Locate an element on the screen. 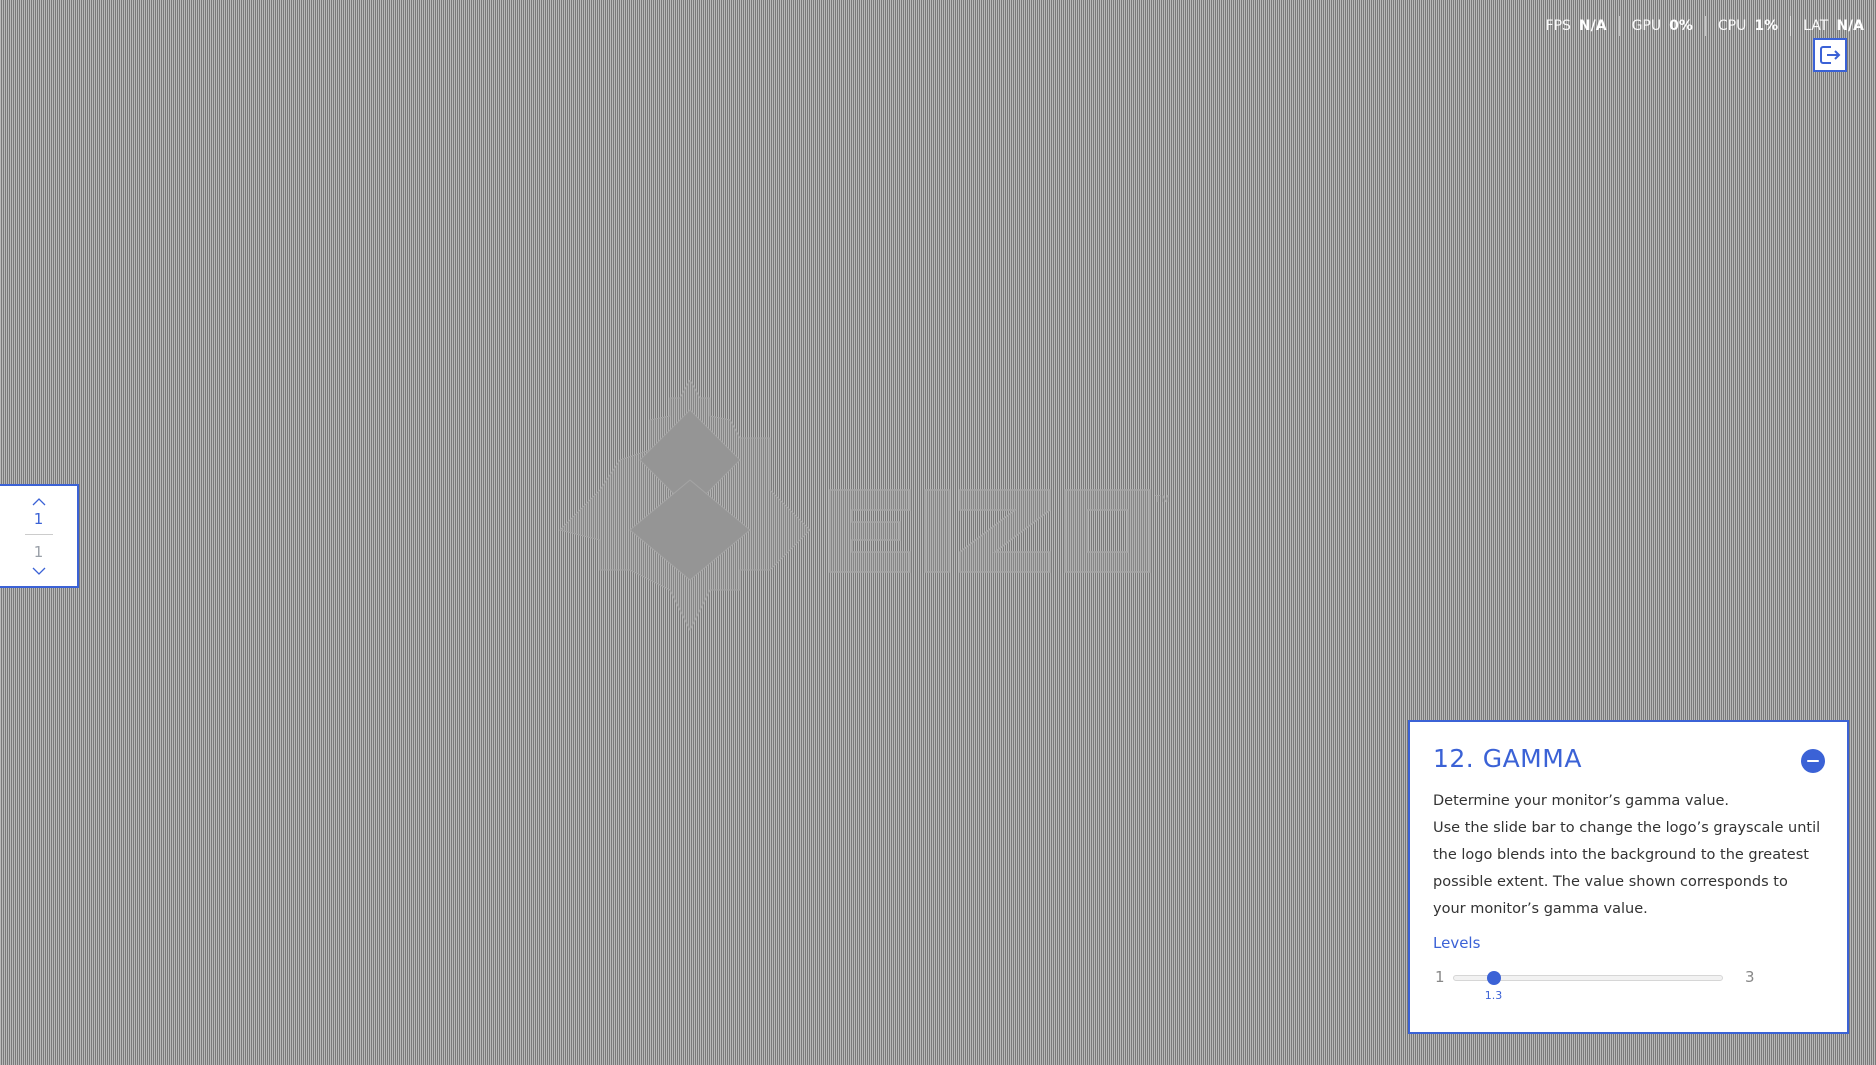 Image resolution: width=1876 pixels, height=1065 pixels. page-indicator: 1 1 is located at coordinates (39, 536).